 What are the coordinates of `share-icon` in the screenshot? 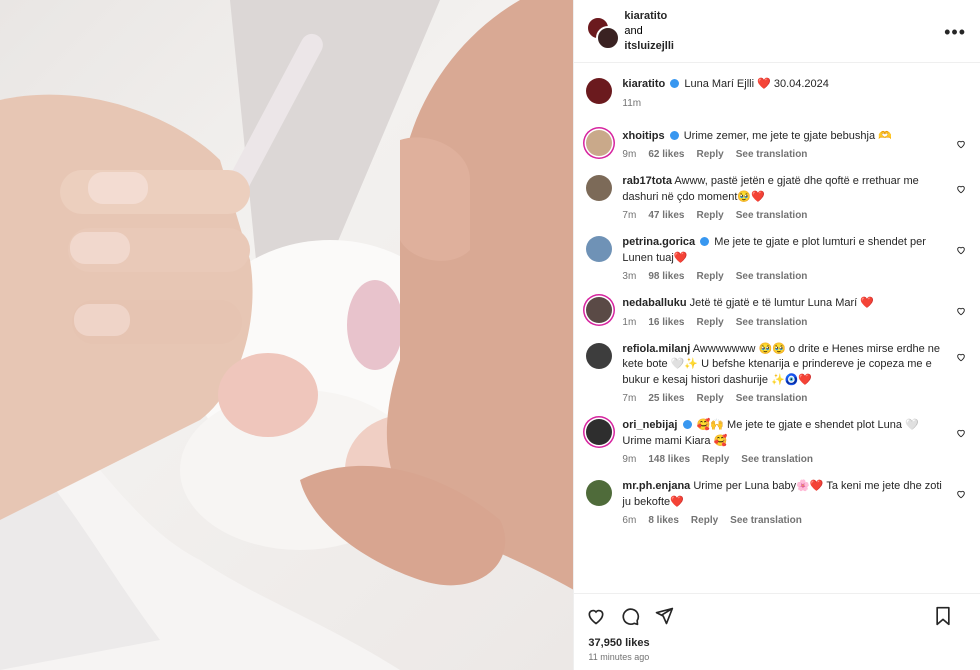 It's located at (664, 616).